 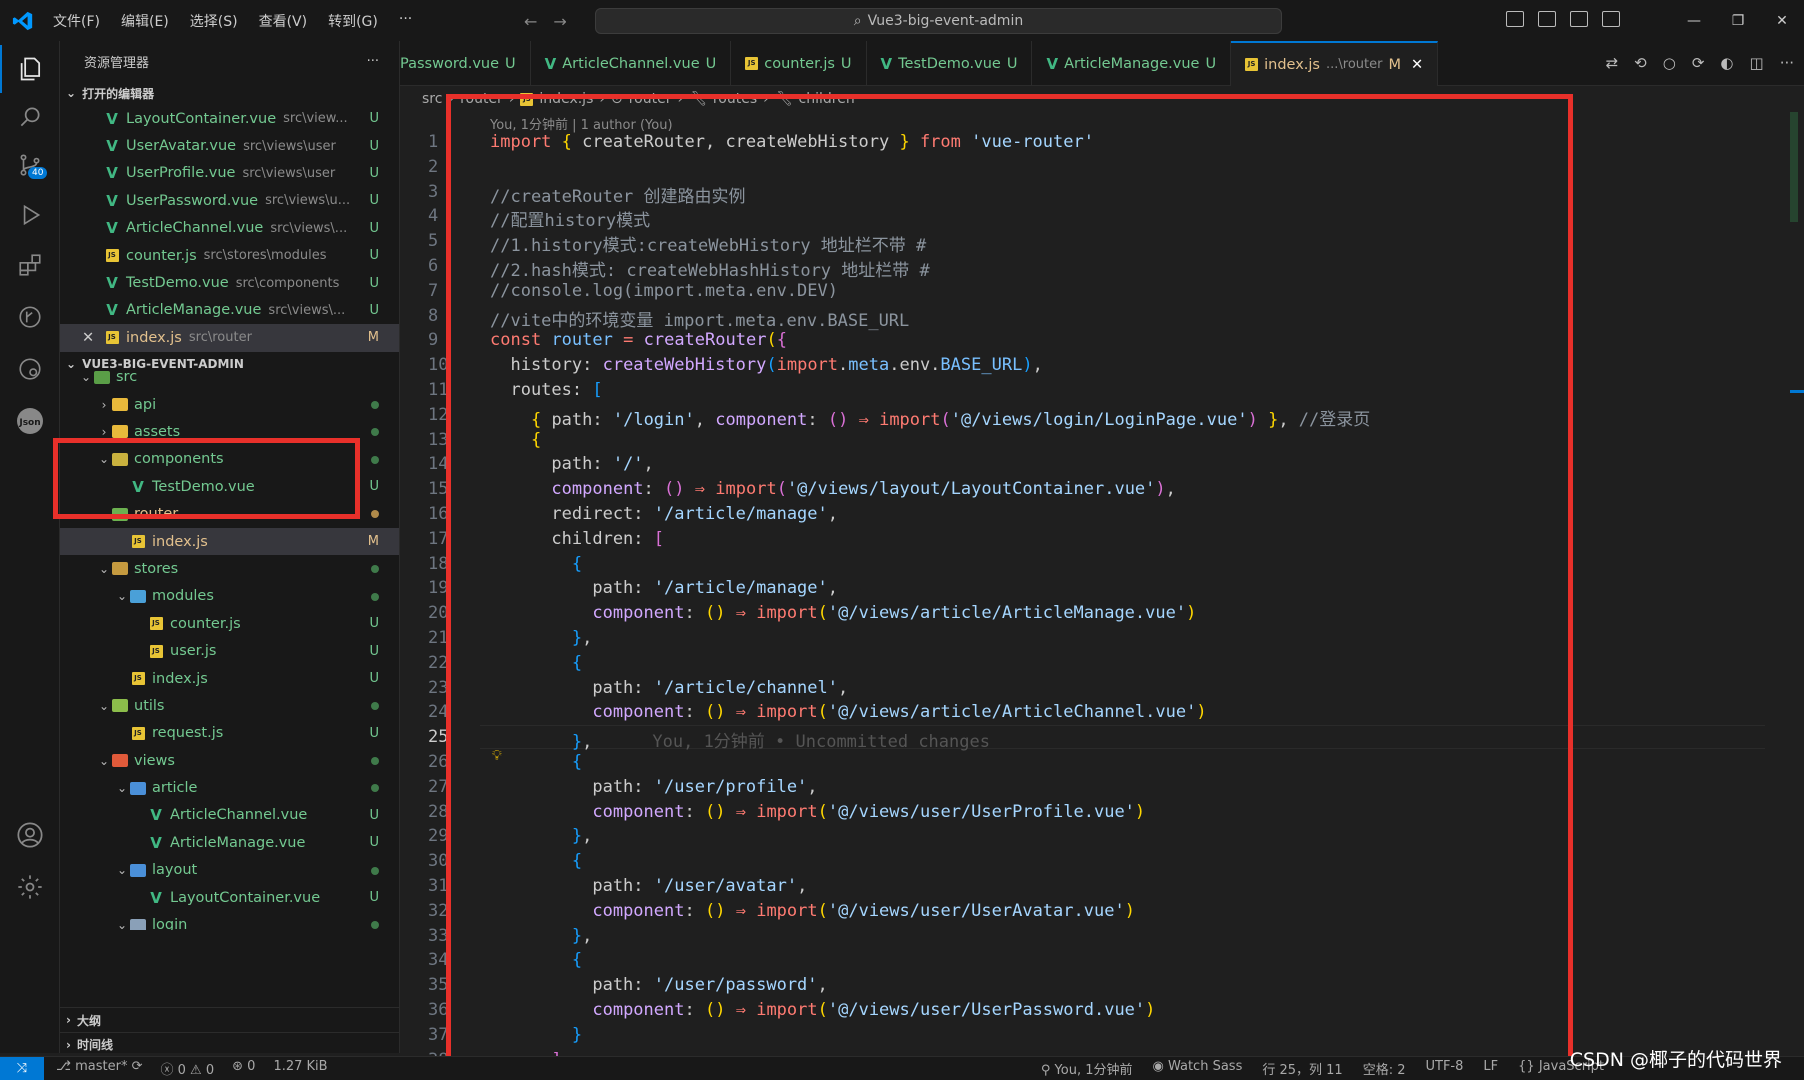 I want to click on branch-indicator: ⎇ master* ⟳, so click(x=99, y=1068).